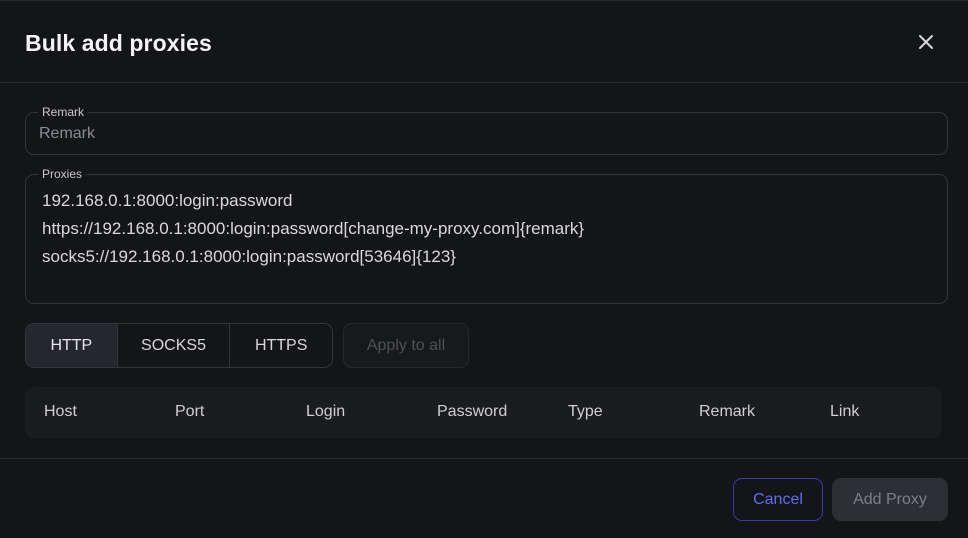 The width and height of the screenshot is (968, 538). Describe the element at coordinates (60, 411) in the screenshot. I see `column-header-host: Host` at that location.